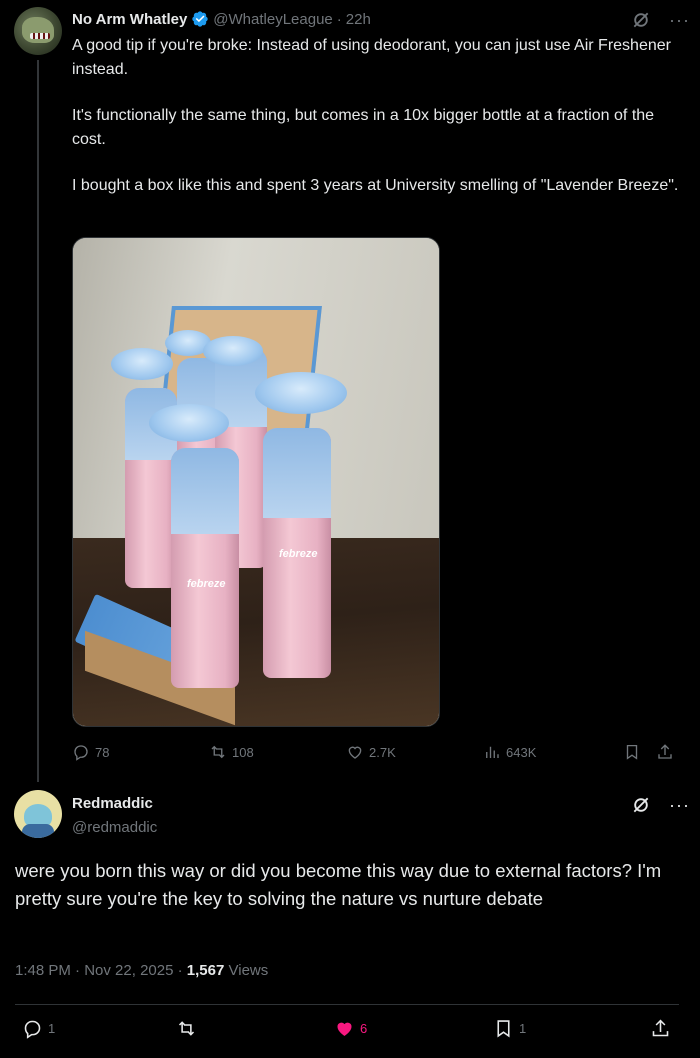 This screenshot has width=700, height=1058. I want to click on reply-button: 78, so click(90, 752).